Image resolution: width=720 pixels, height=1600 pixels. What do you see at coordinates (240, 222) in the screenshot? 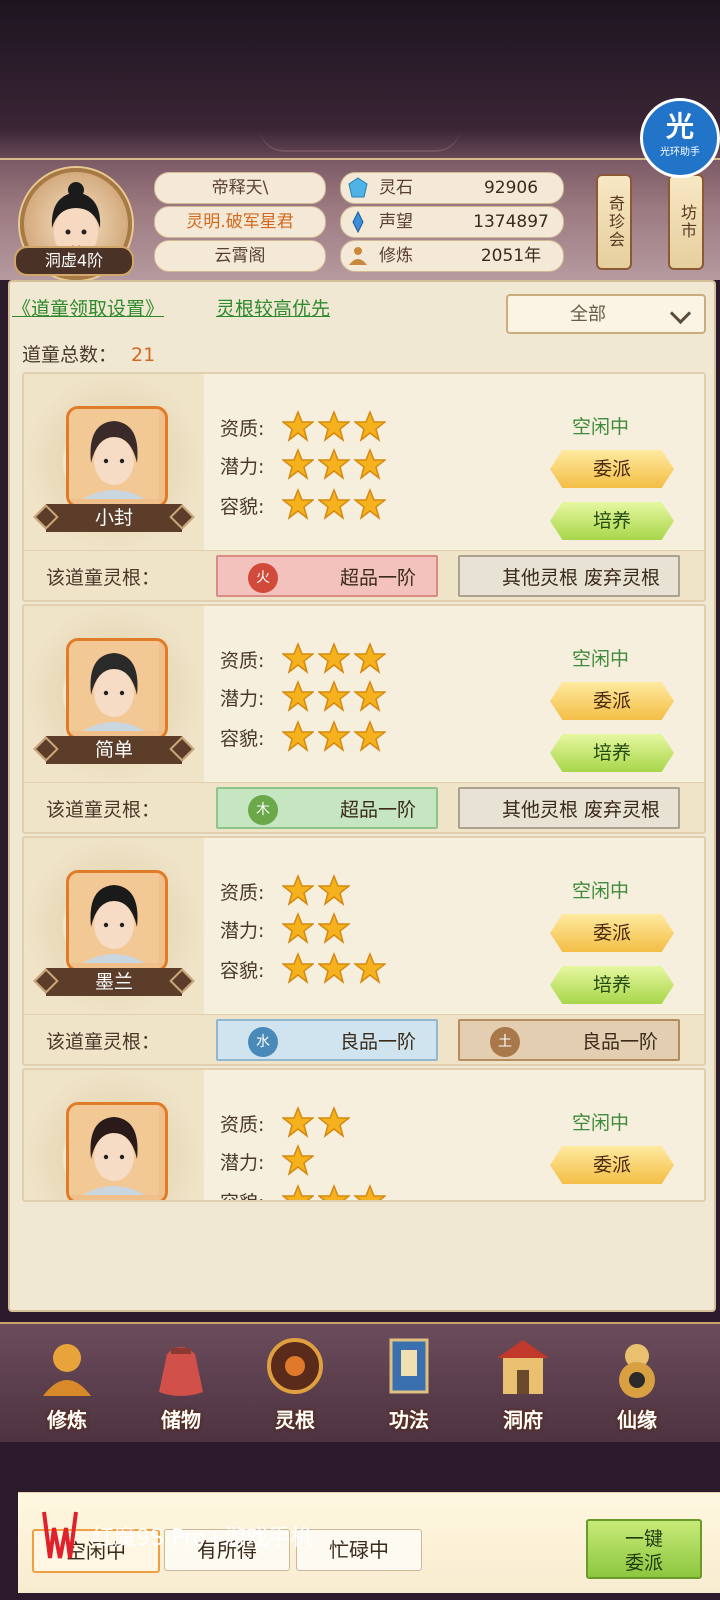
I see `player-title: 灵明.破军星君` at bounding box center [240, 222].